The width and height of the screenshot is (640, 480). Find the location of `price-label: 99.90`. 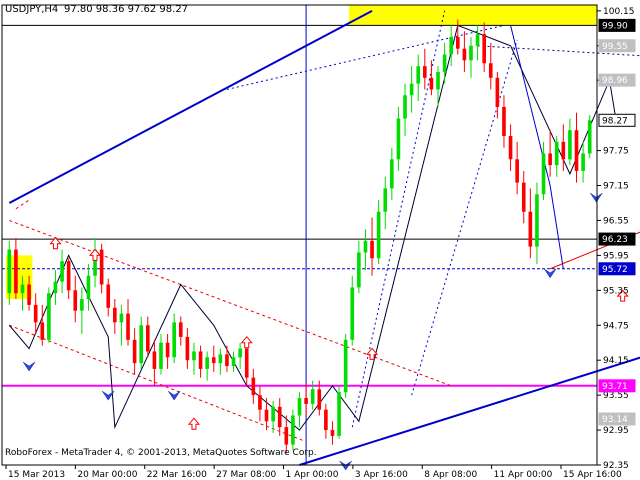

price-label: 99.90 is located at coordinates (615, 26).